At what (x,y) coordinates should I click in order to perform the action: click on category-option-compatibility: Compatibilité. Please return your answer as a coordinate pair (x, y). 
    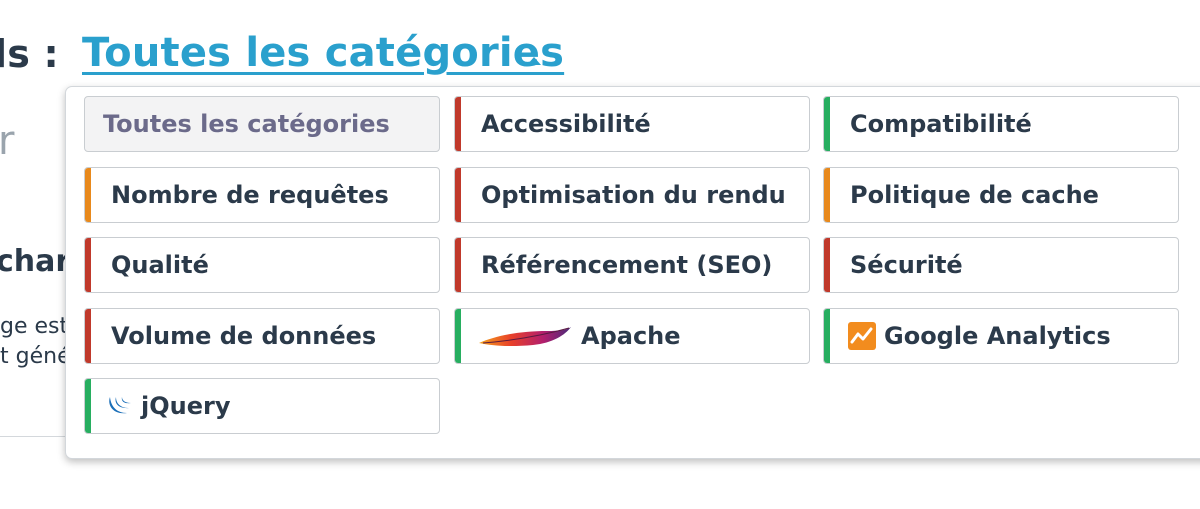
    Looking at the image, I should click on (1001, 124).